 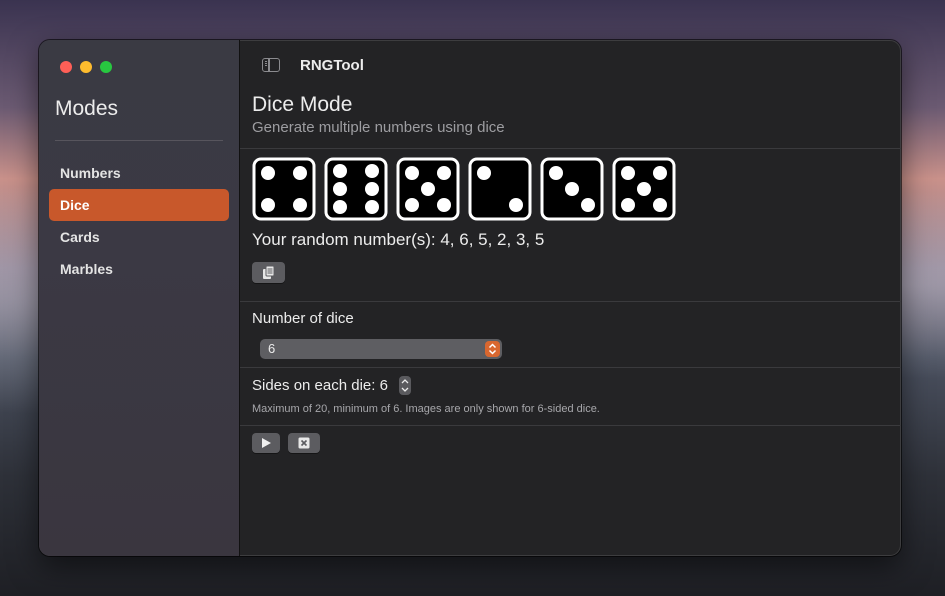 I want to click on clear-button, so click(x=304, y=443).